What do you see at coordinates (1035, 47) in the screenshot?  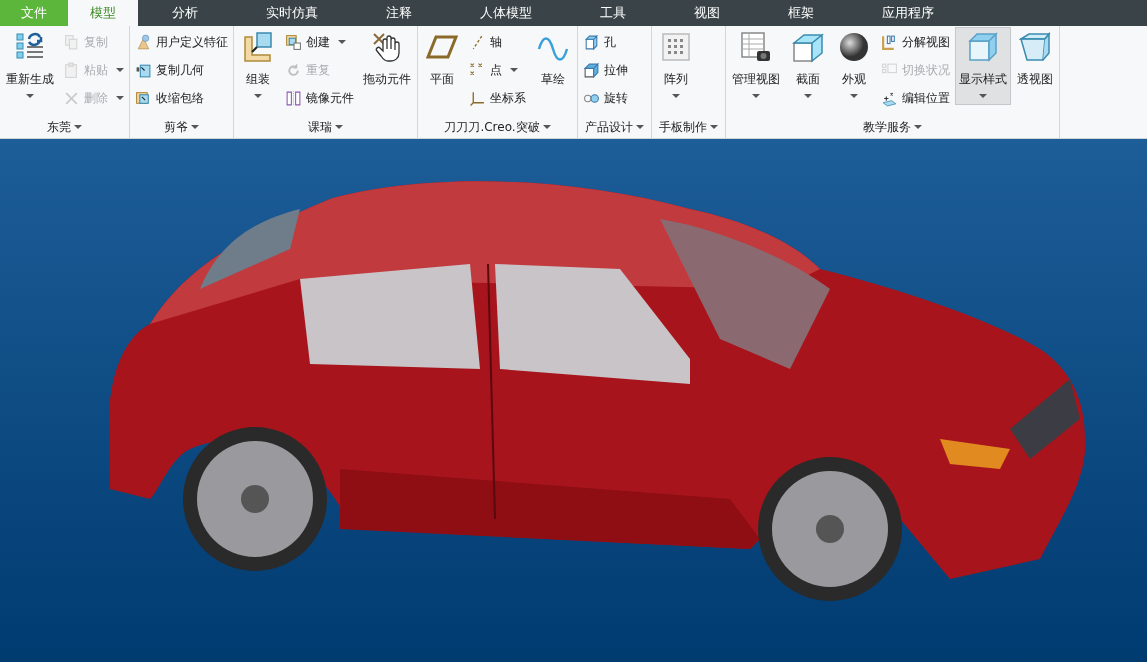 I see `transparent-box-icon` at bounding box center [1035, 47].